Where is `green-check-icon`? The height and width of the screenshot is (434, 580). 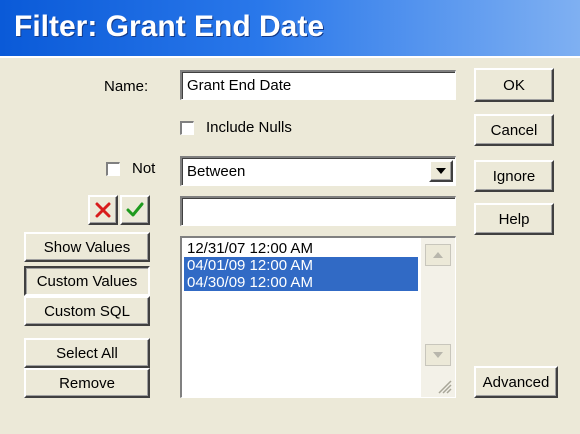 green-check-icon is located at coordinates (135, 209).